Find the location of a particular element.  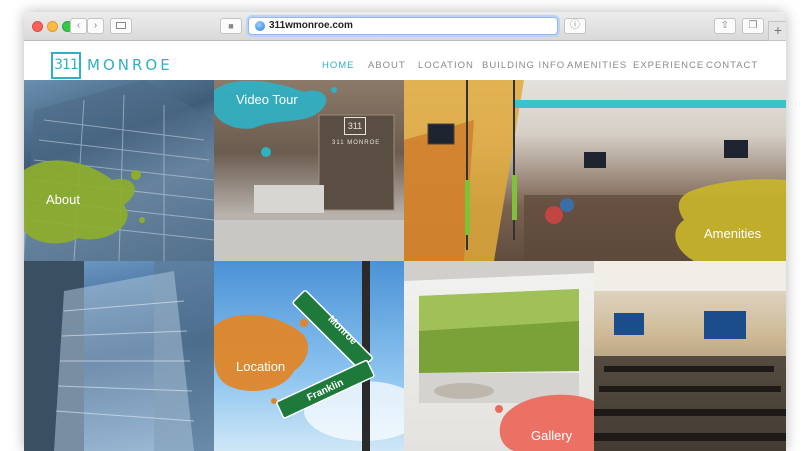

amenities-splat is located at coordinates (730, 220).